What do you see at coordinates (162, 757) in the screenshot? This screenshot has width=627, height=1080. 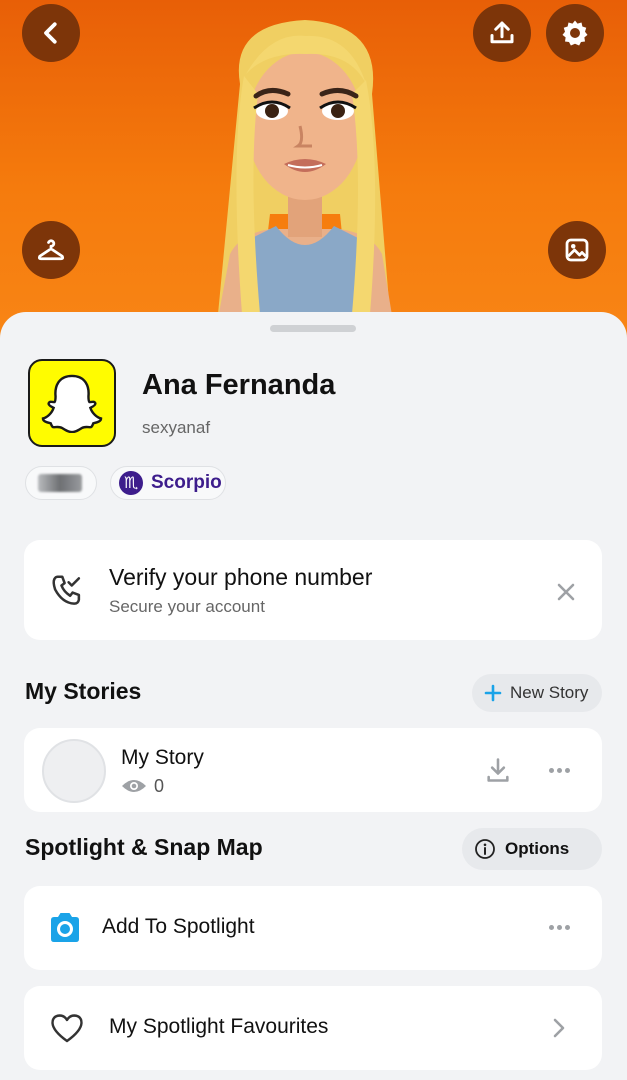 I see `story-title: My Story` at bounding box center [162, 757].